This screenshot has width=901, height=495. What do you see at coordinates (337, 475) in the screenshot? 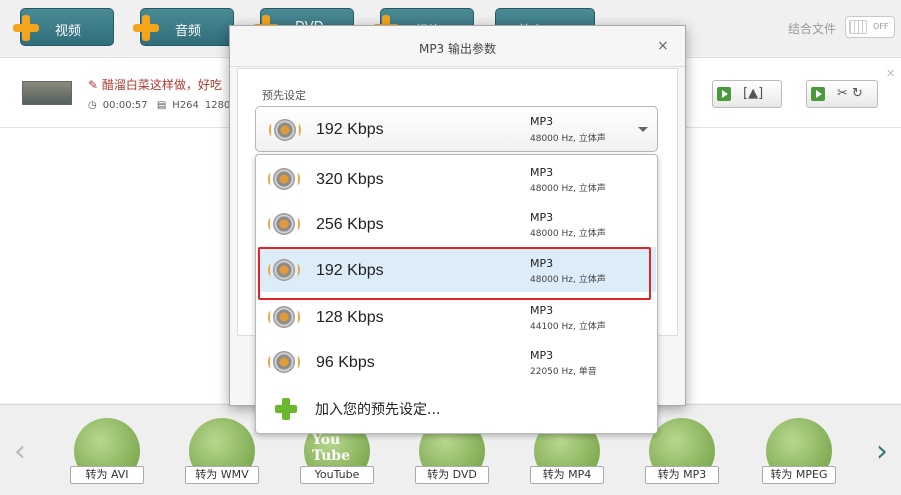
I see `convert-youtube-label: YouTube` at bounding box center [337, 475].